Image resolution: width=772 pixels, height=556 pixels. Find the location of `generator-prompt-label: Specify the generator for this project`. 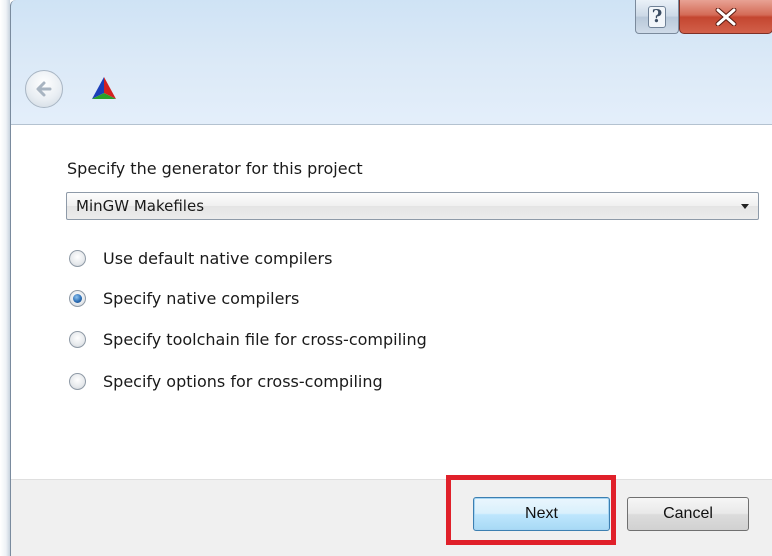

generator-prompt-label: Specify the generator for this project is located at coordinates (215, 168).